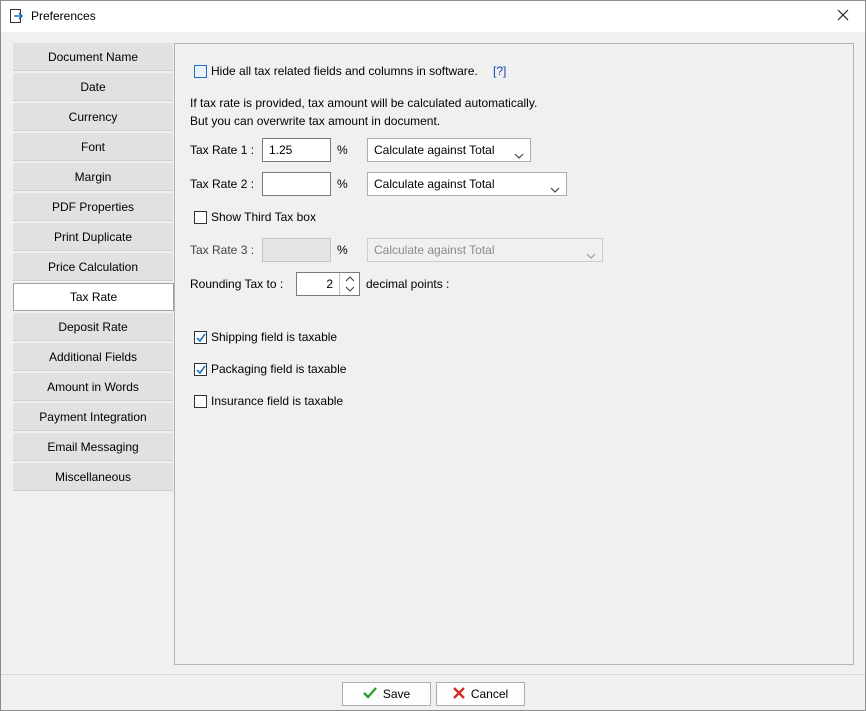 This screenshot has height=711, width=866. I want to click on insurance-taxable-label: Insurance field is taxable, so click(277, 401).